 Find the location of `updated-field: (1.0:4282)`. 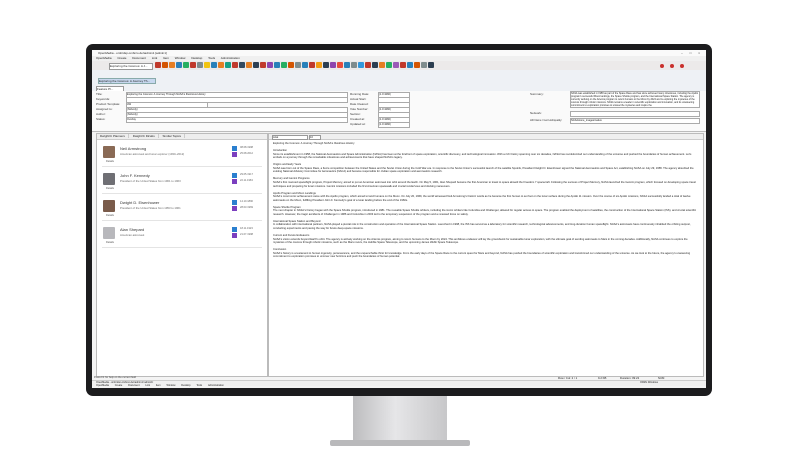

updated-field: (1.0:4282) is located at coordinates (394, 125).